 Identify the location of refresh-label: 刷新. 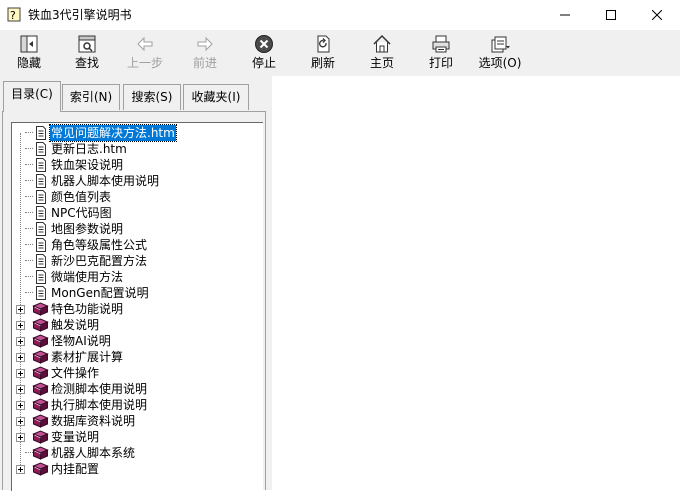
(322, 63).